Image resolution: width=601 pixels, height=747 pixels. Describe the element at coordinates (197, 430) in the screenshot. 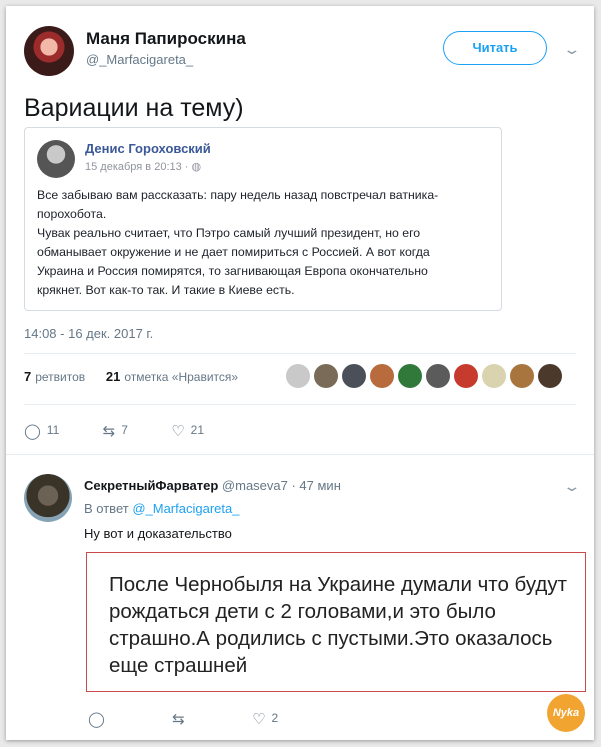

I see `like-count: 21` at that location.